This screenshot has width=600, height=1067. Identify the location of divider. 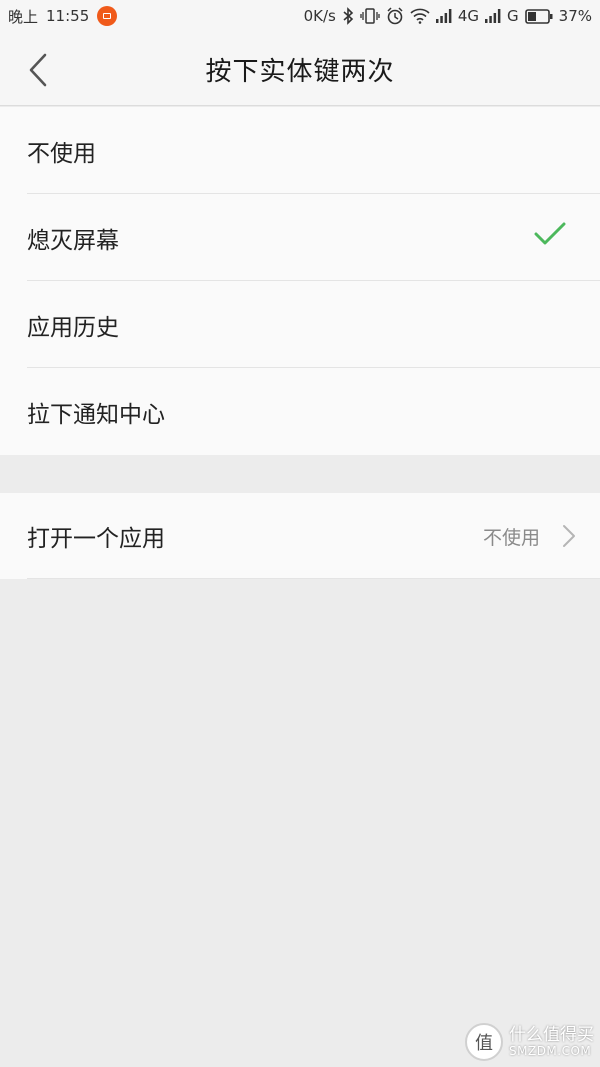
(313, 578).